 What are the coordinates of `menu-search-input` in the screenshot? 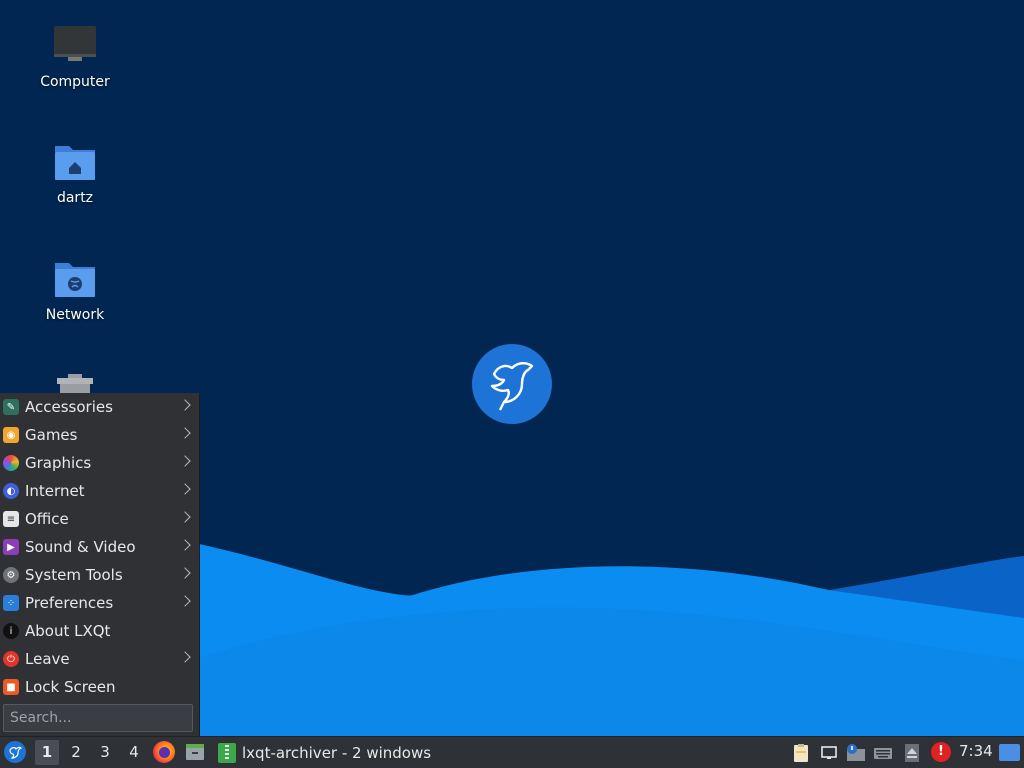 It's located at (98, 718).